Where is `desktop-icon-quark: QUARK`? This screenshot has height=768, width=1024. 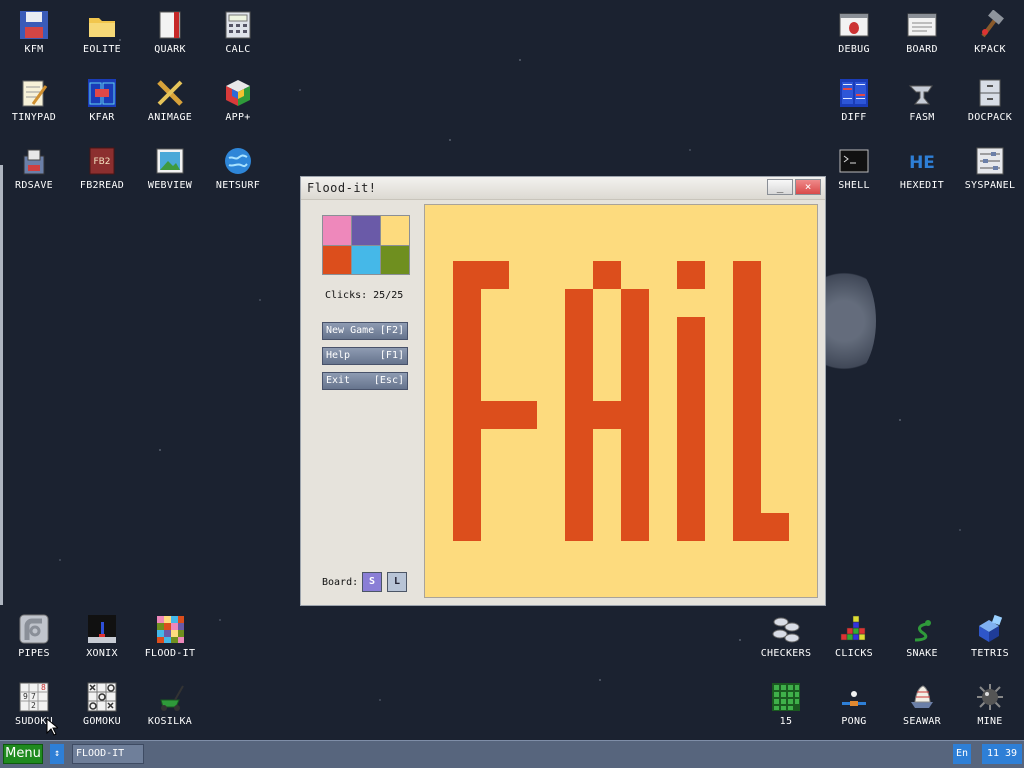 desktop-icon-quark: QUARK is located at coordinates (170, 34).